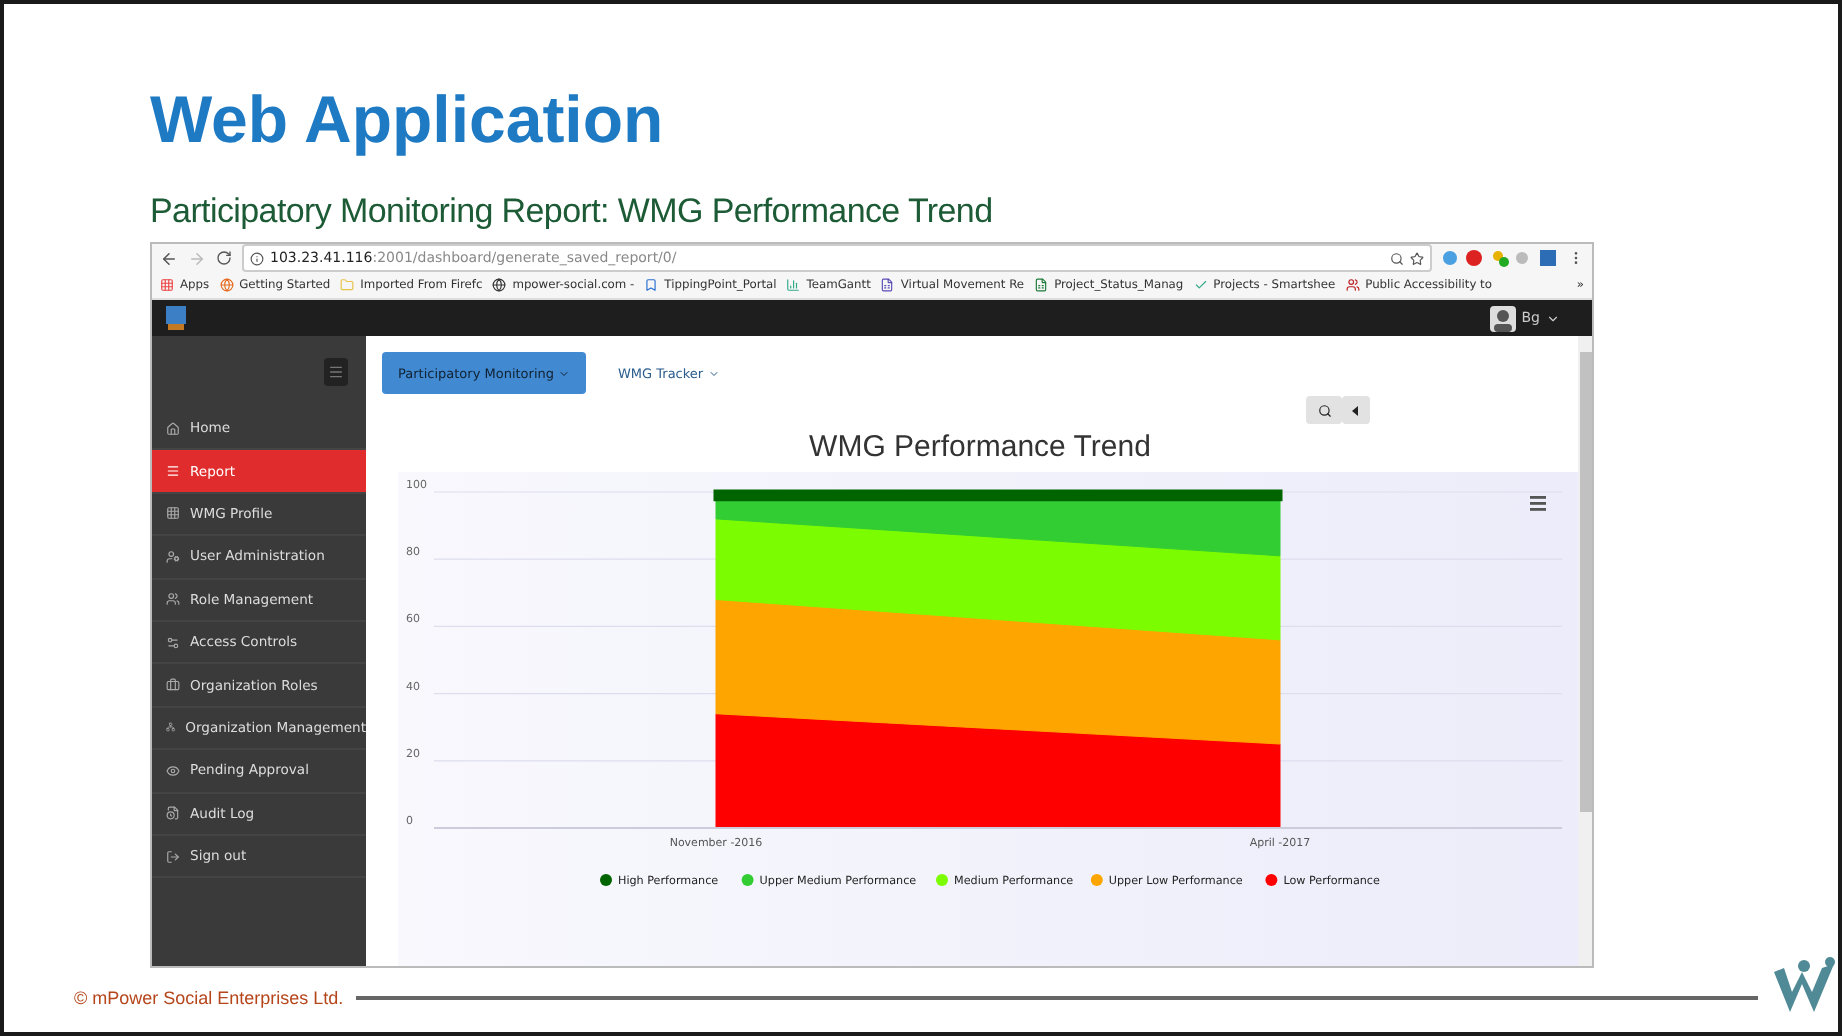 The image size is (1842, 1036). Describe the element at coordinates (169, 258) in the screenshot. I see `back-icon` at that location.